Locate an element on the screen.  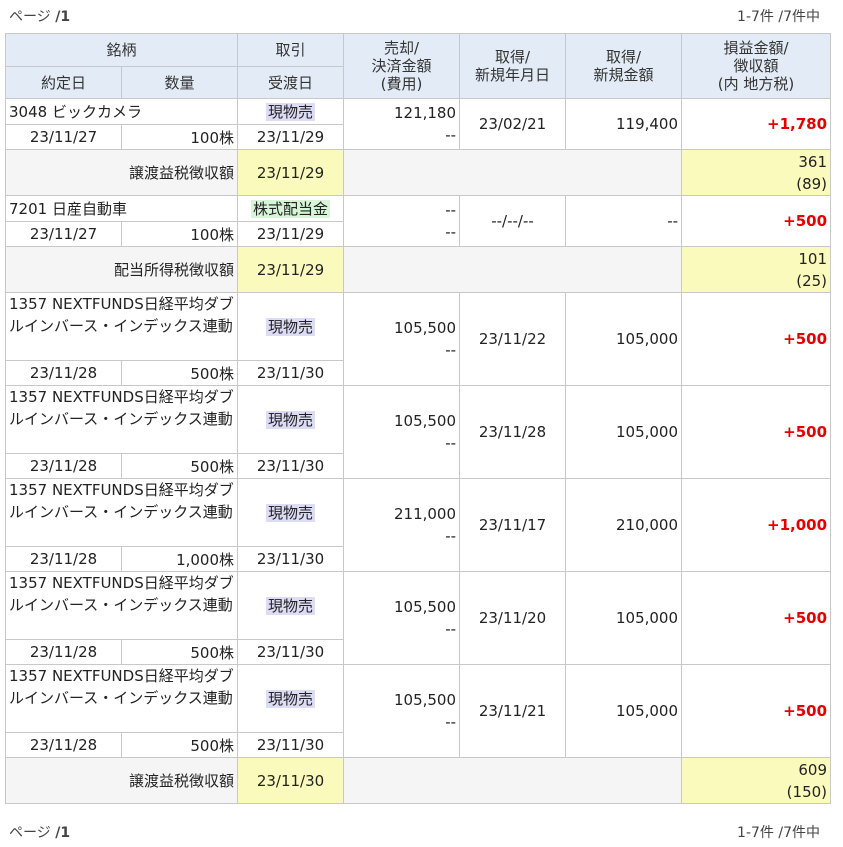
tax-amount: 101 is located at coordinates (813, 258).